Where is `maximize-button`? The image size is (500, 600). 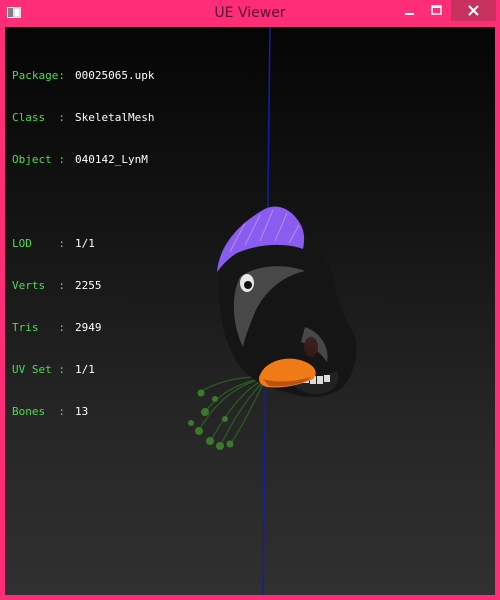 maximize-button is located at coordinates (436, 10).